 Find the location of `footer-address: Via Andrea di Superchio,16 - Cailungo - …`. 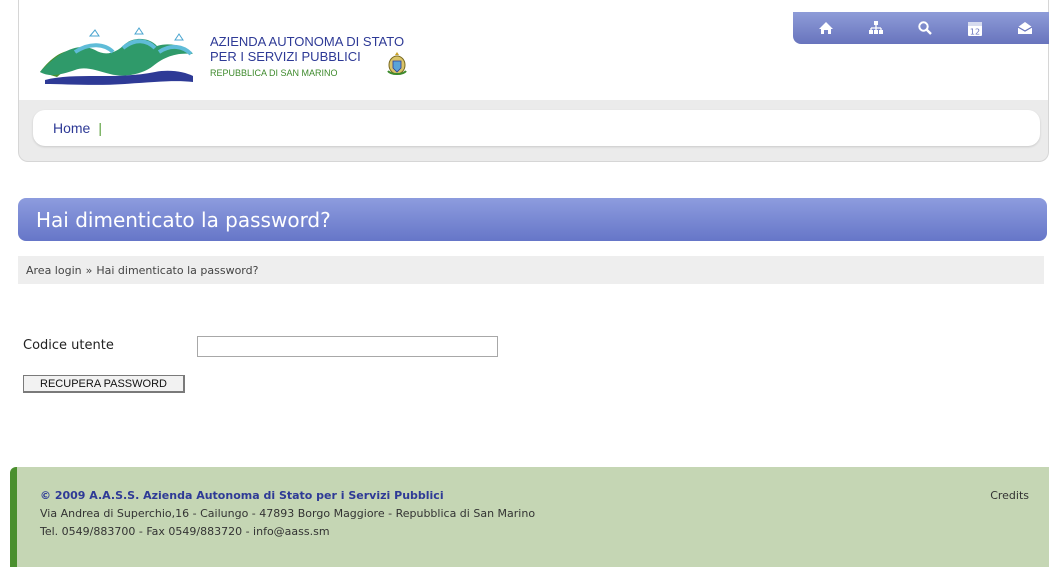

footer-address: Via Andrea di Superchio,16 - Cailungo - … is located at coordinates (288, 513).